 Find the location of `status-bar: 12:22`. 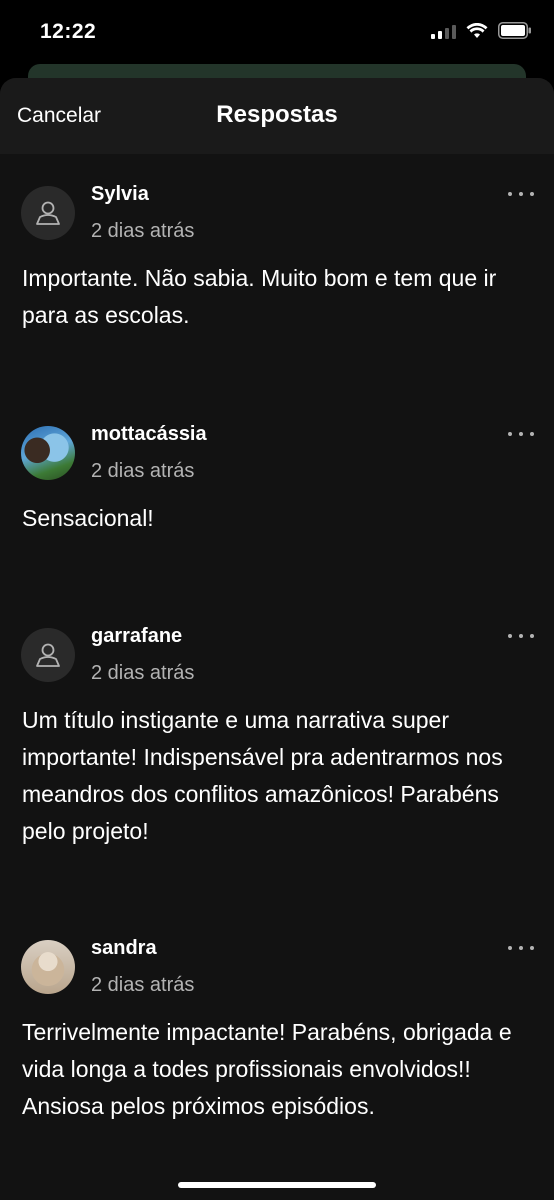

status-bar: 12:22 is located at coordinates (277, 32).